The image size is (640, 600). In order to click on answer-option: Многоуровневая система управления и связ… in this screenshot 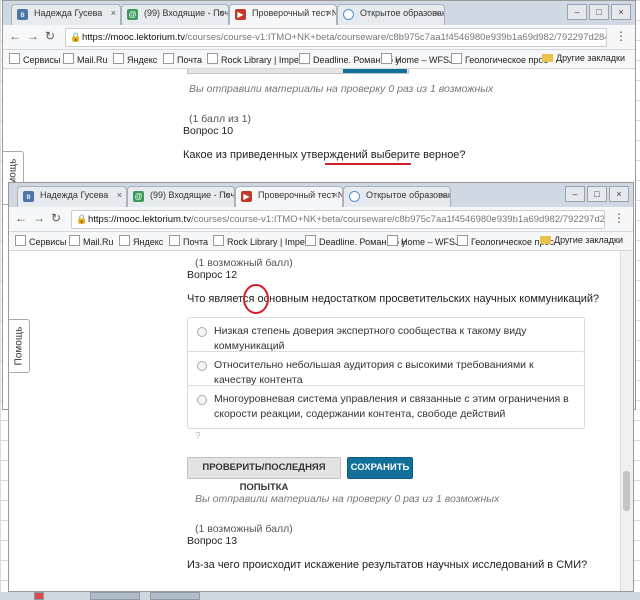, I will do `click(386, 407)`.